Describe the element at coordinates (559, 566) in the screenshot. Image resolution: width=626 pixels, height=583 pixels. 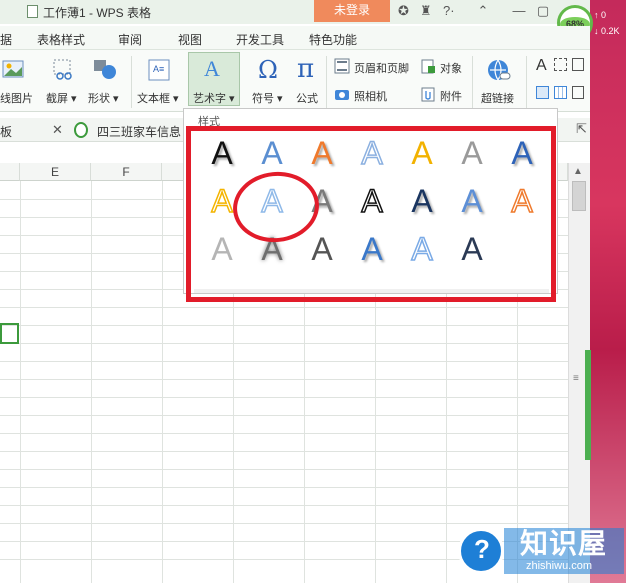
I see `watermark-url: zhishiwu.com` at that location.